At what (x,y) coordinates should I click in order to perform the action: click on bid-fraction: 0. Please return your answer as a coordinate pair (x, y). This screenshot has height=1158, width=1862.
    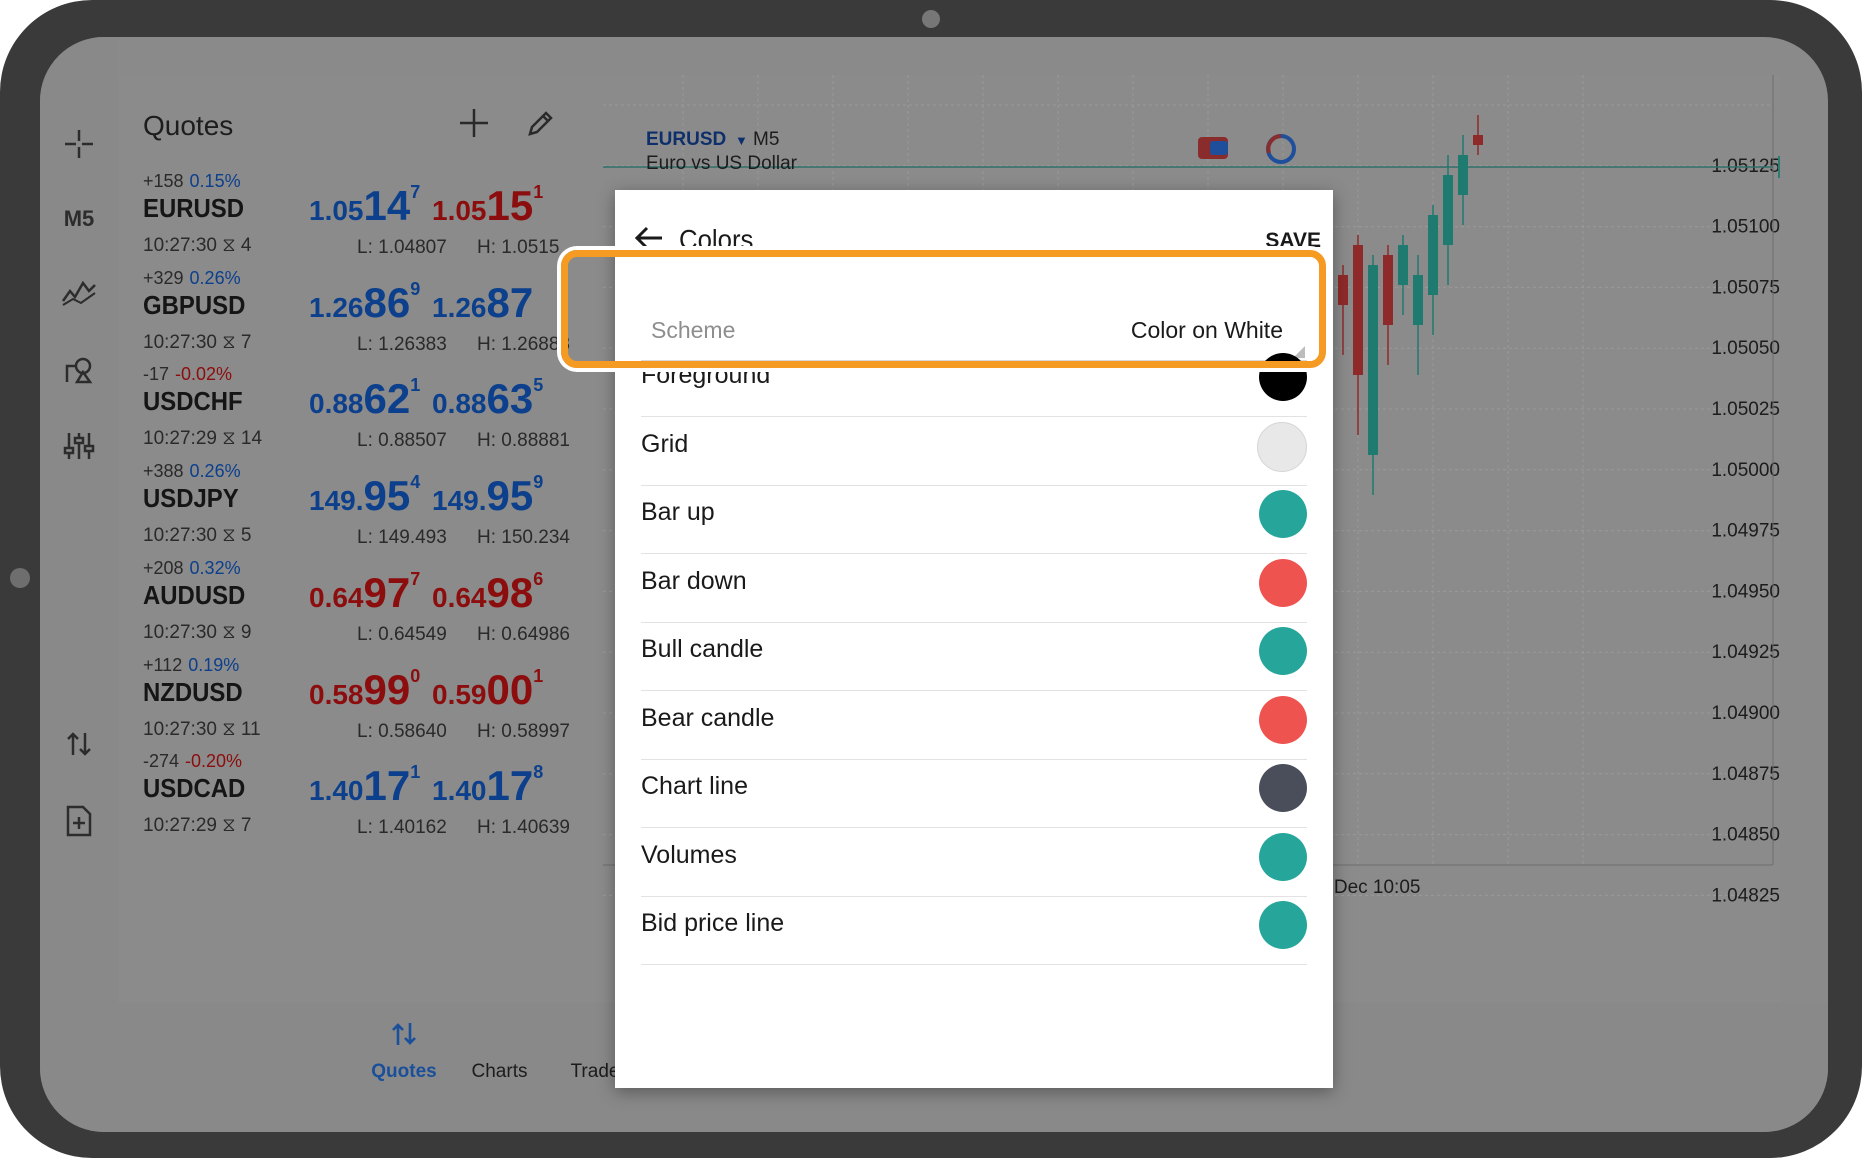
    Looking at the image, I should click on (415, 675).